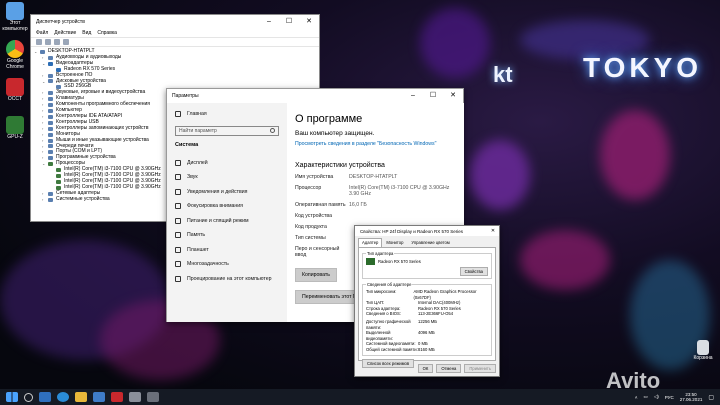 This screenshot has height=405, width=720. Describe the element at coordinates (107, 33) in the screenshot. I see `menu-help: Справка` at that location.